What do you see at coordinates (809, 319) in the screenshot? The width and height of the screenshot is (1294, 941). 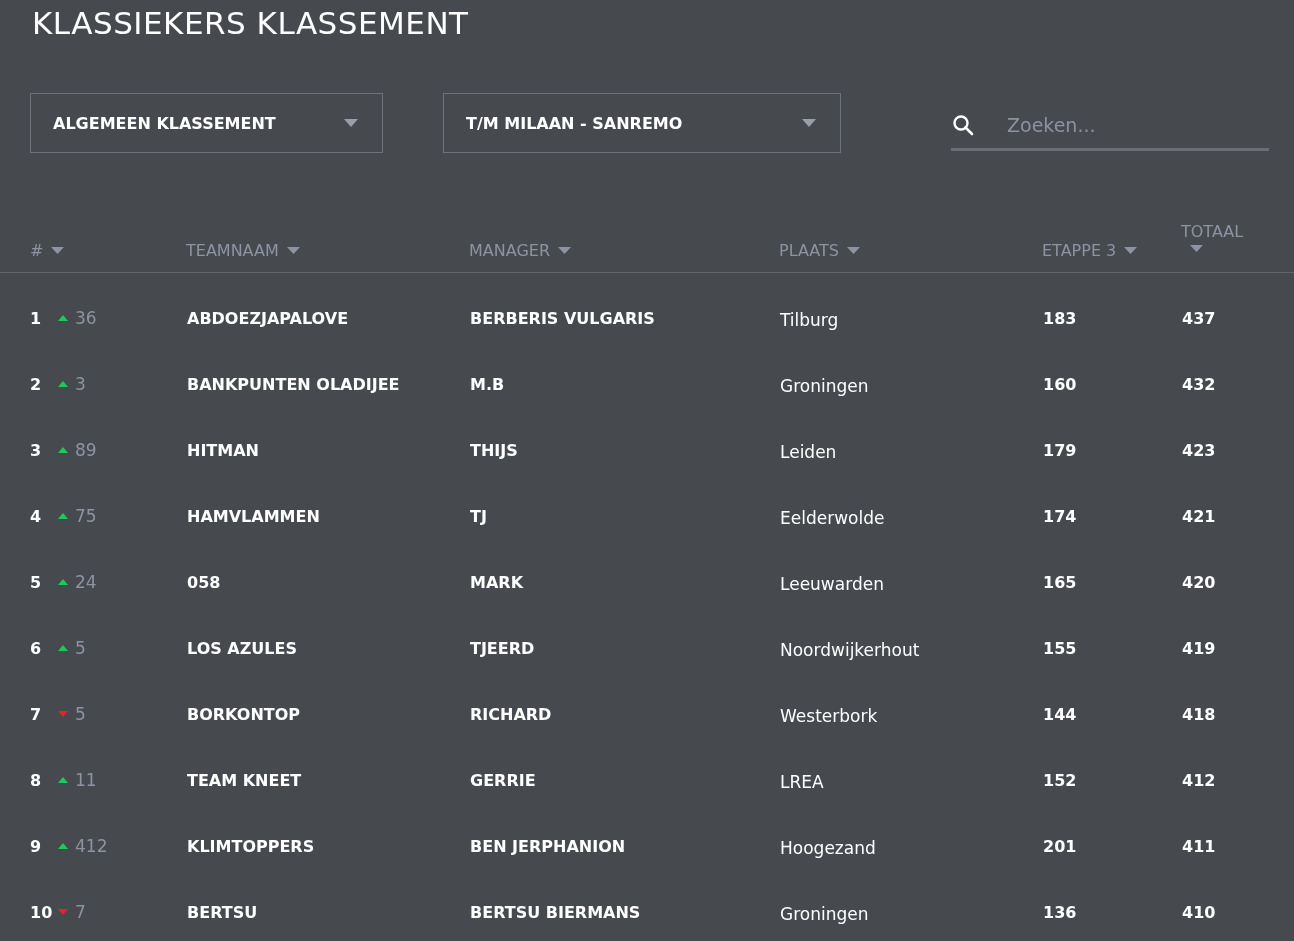 I see `place-name: Tilburg` at bounding box center [809, 319].